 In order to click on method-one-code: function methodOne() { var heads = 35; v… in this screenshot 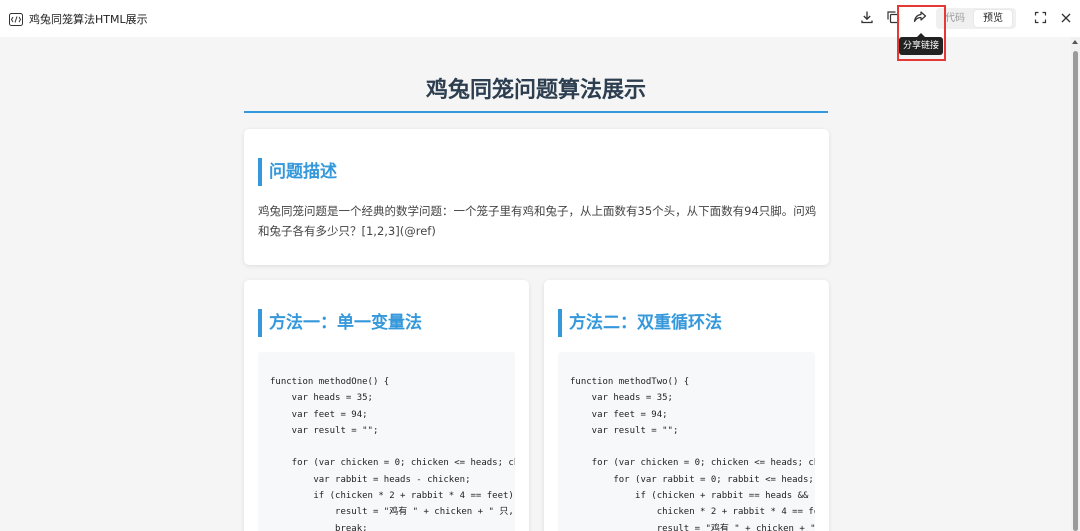, I will do `click(392, 454)`.